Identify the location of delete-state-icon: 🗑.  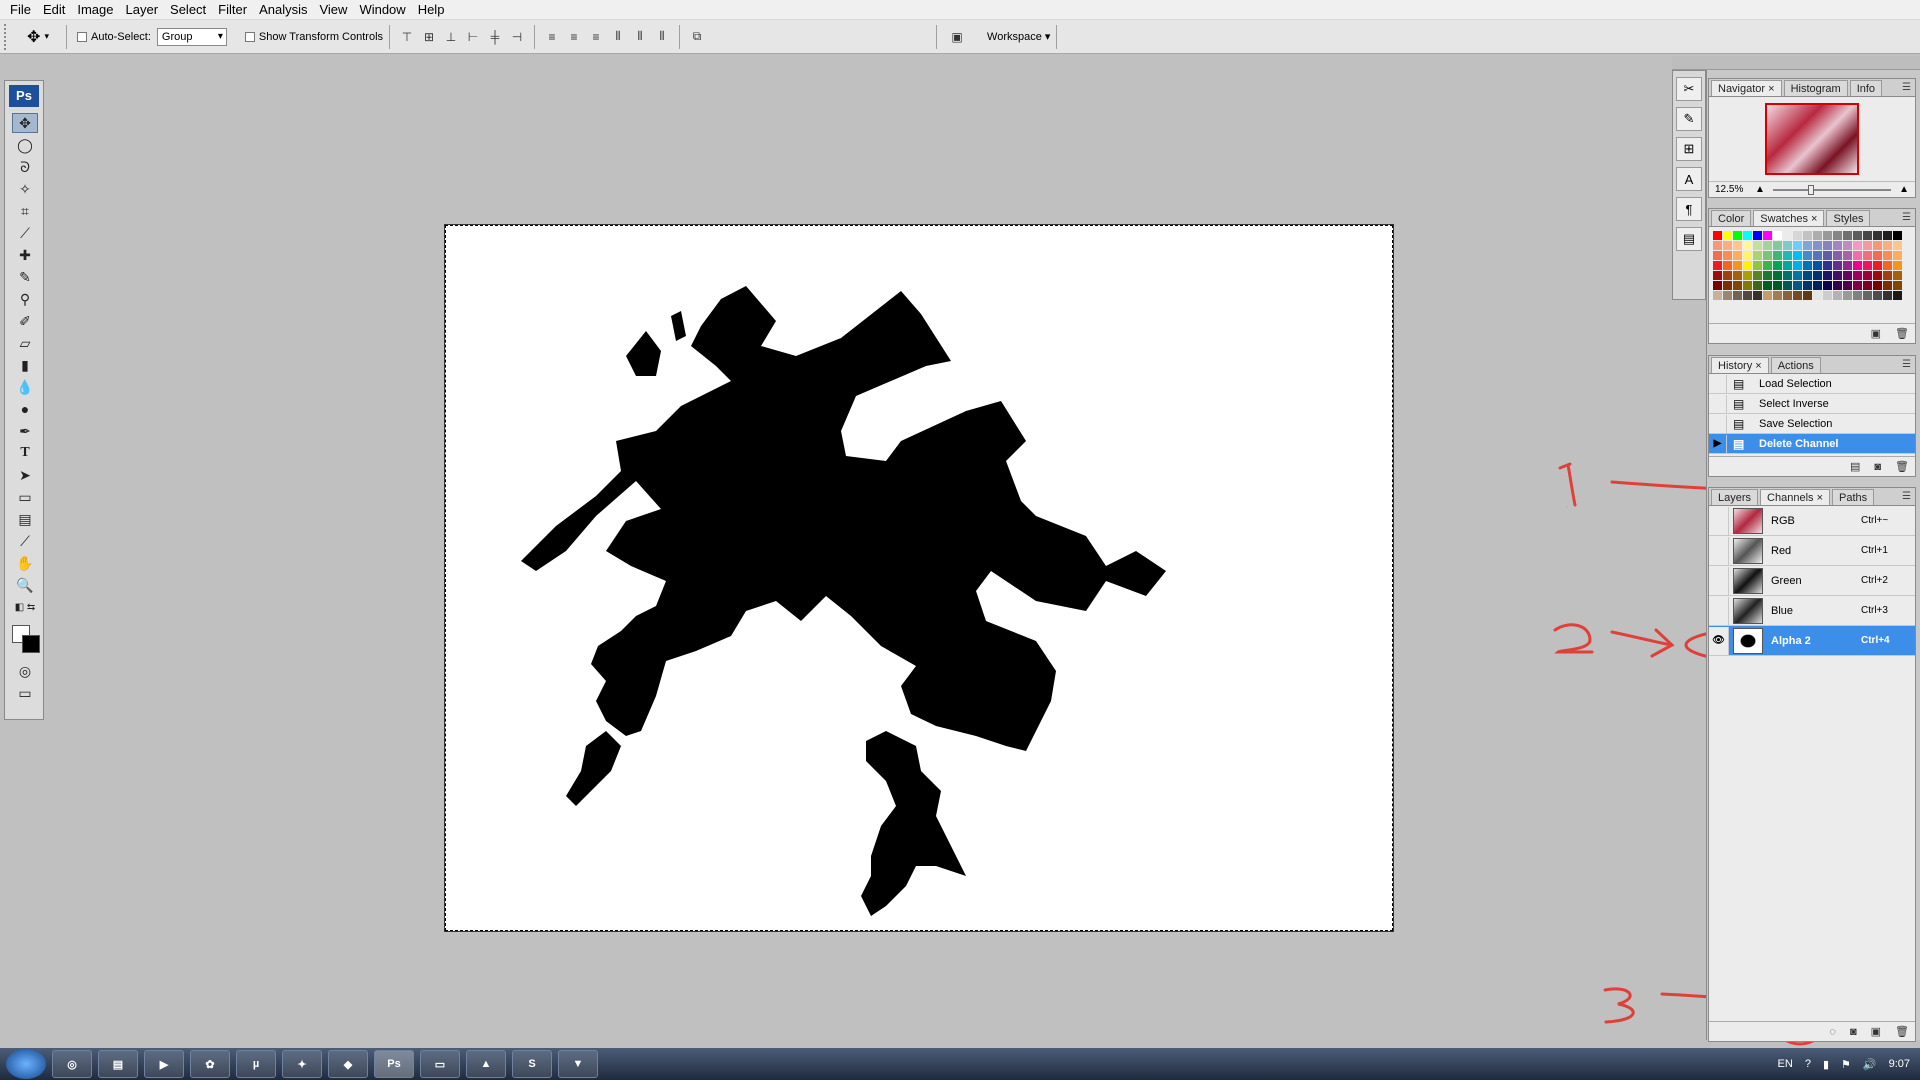
(1902, 466).